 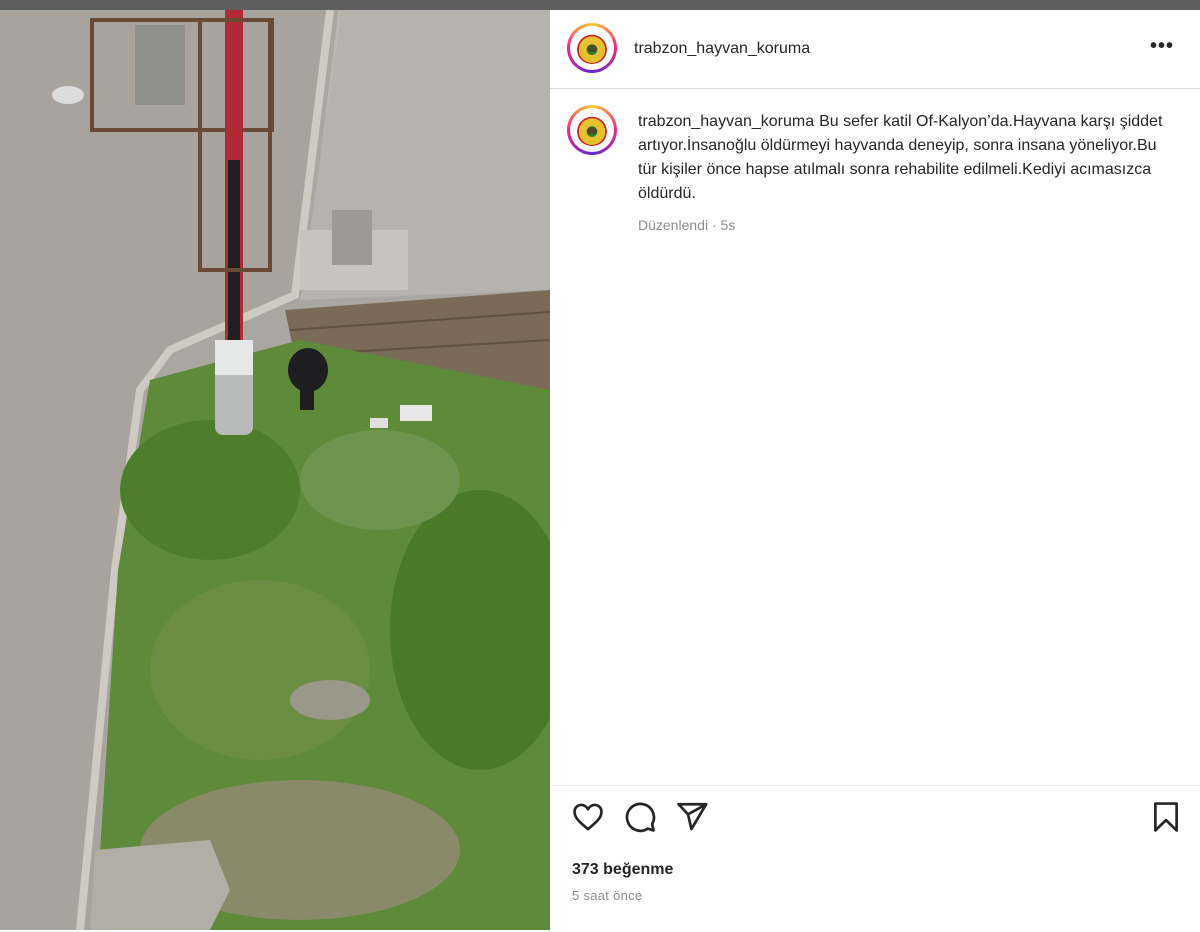 I want to click on post-time-ago: 5 saat önce, so click(x=607, y=895).